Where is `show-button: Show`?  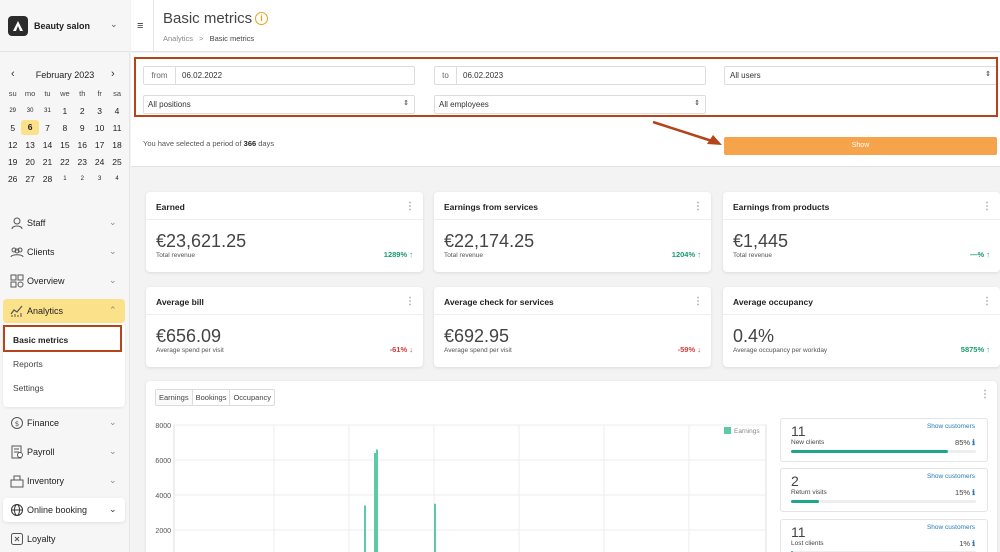
show-button: Show is located at coordinates (860, 146).